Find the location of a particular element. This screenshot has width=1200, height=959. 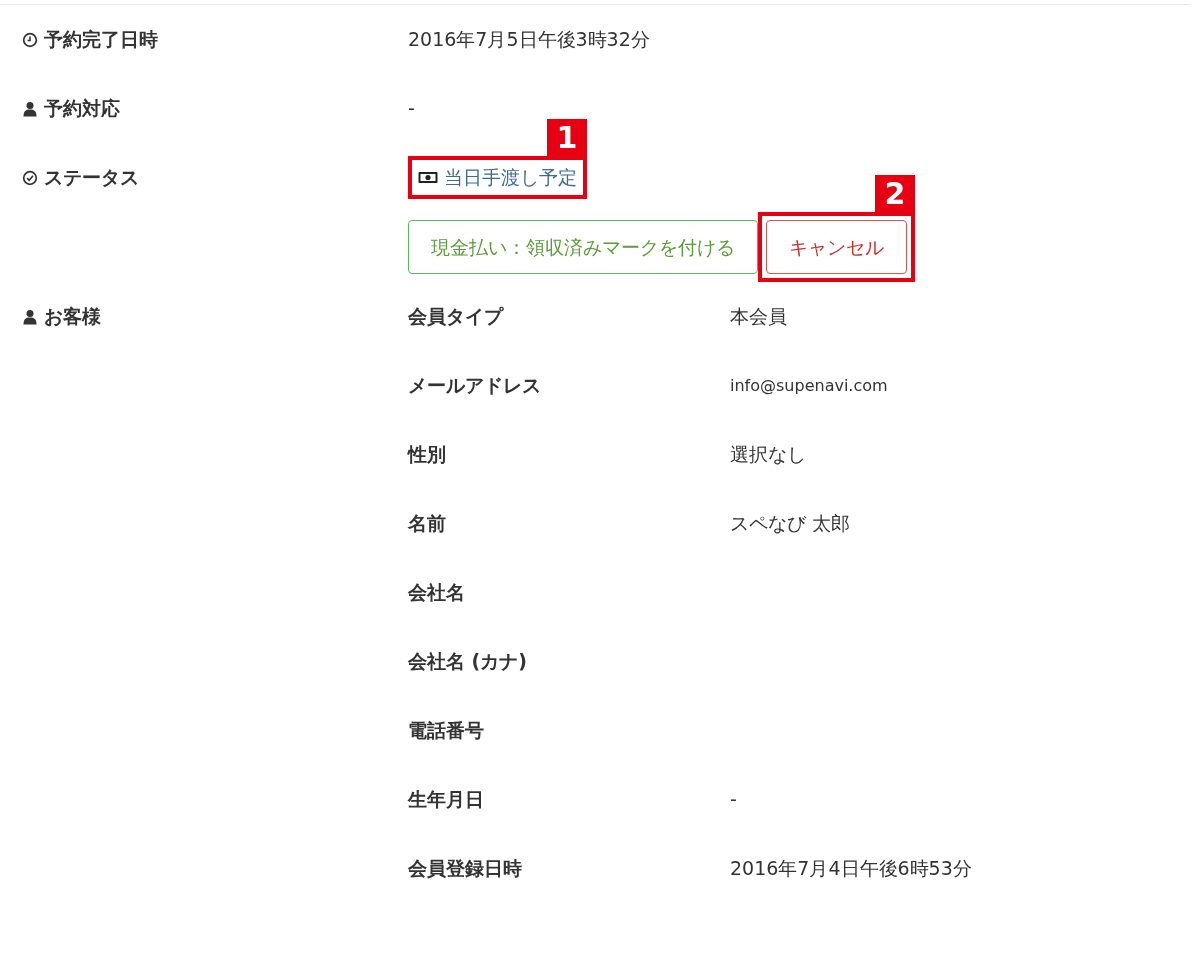

field-label: 性別 is located at coordinates (427, 455).